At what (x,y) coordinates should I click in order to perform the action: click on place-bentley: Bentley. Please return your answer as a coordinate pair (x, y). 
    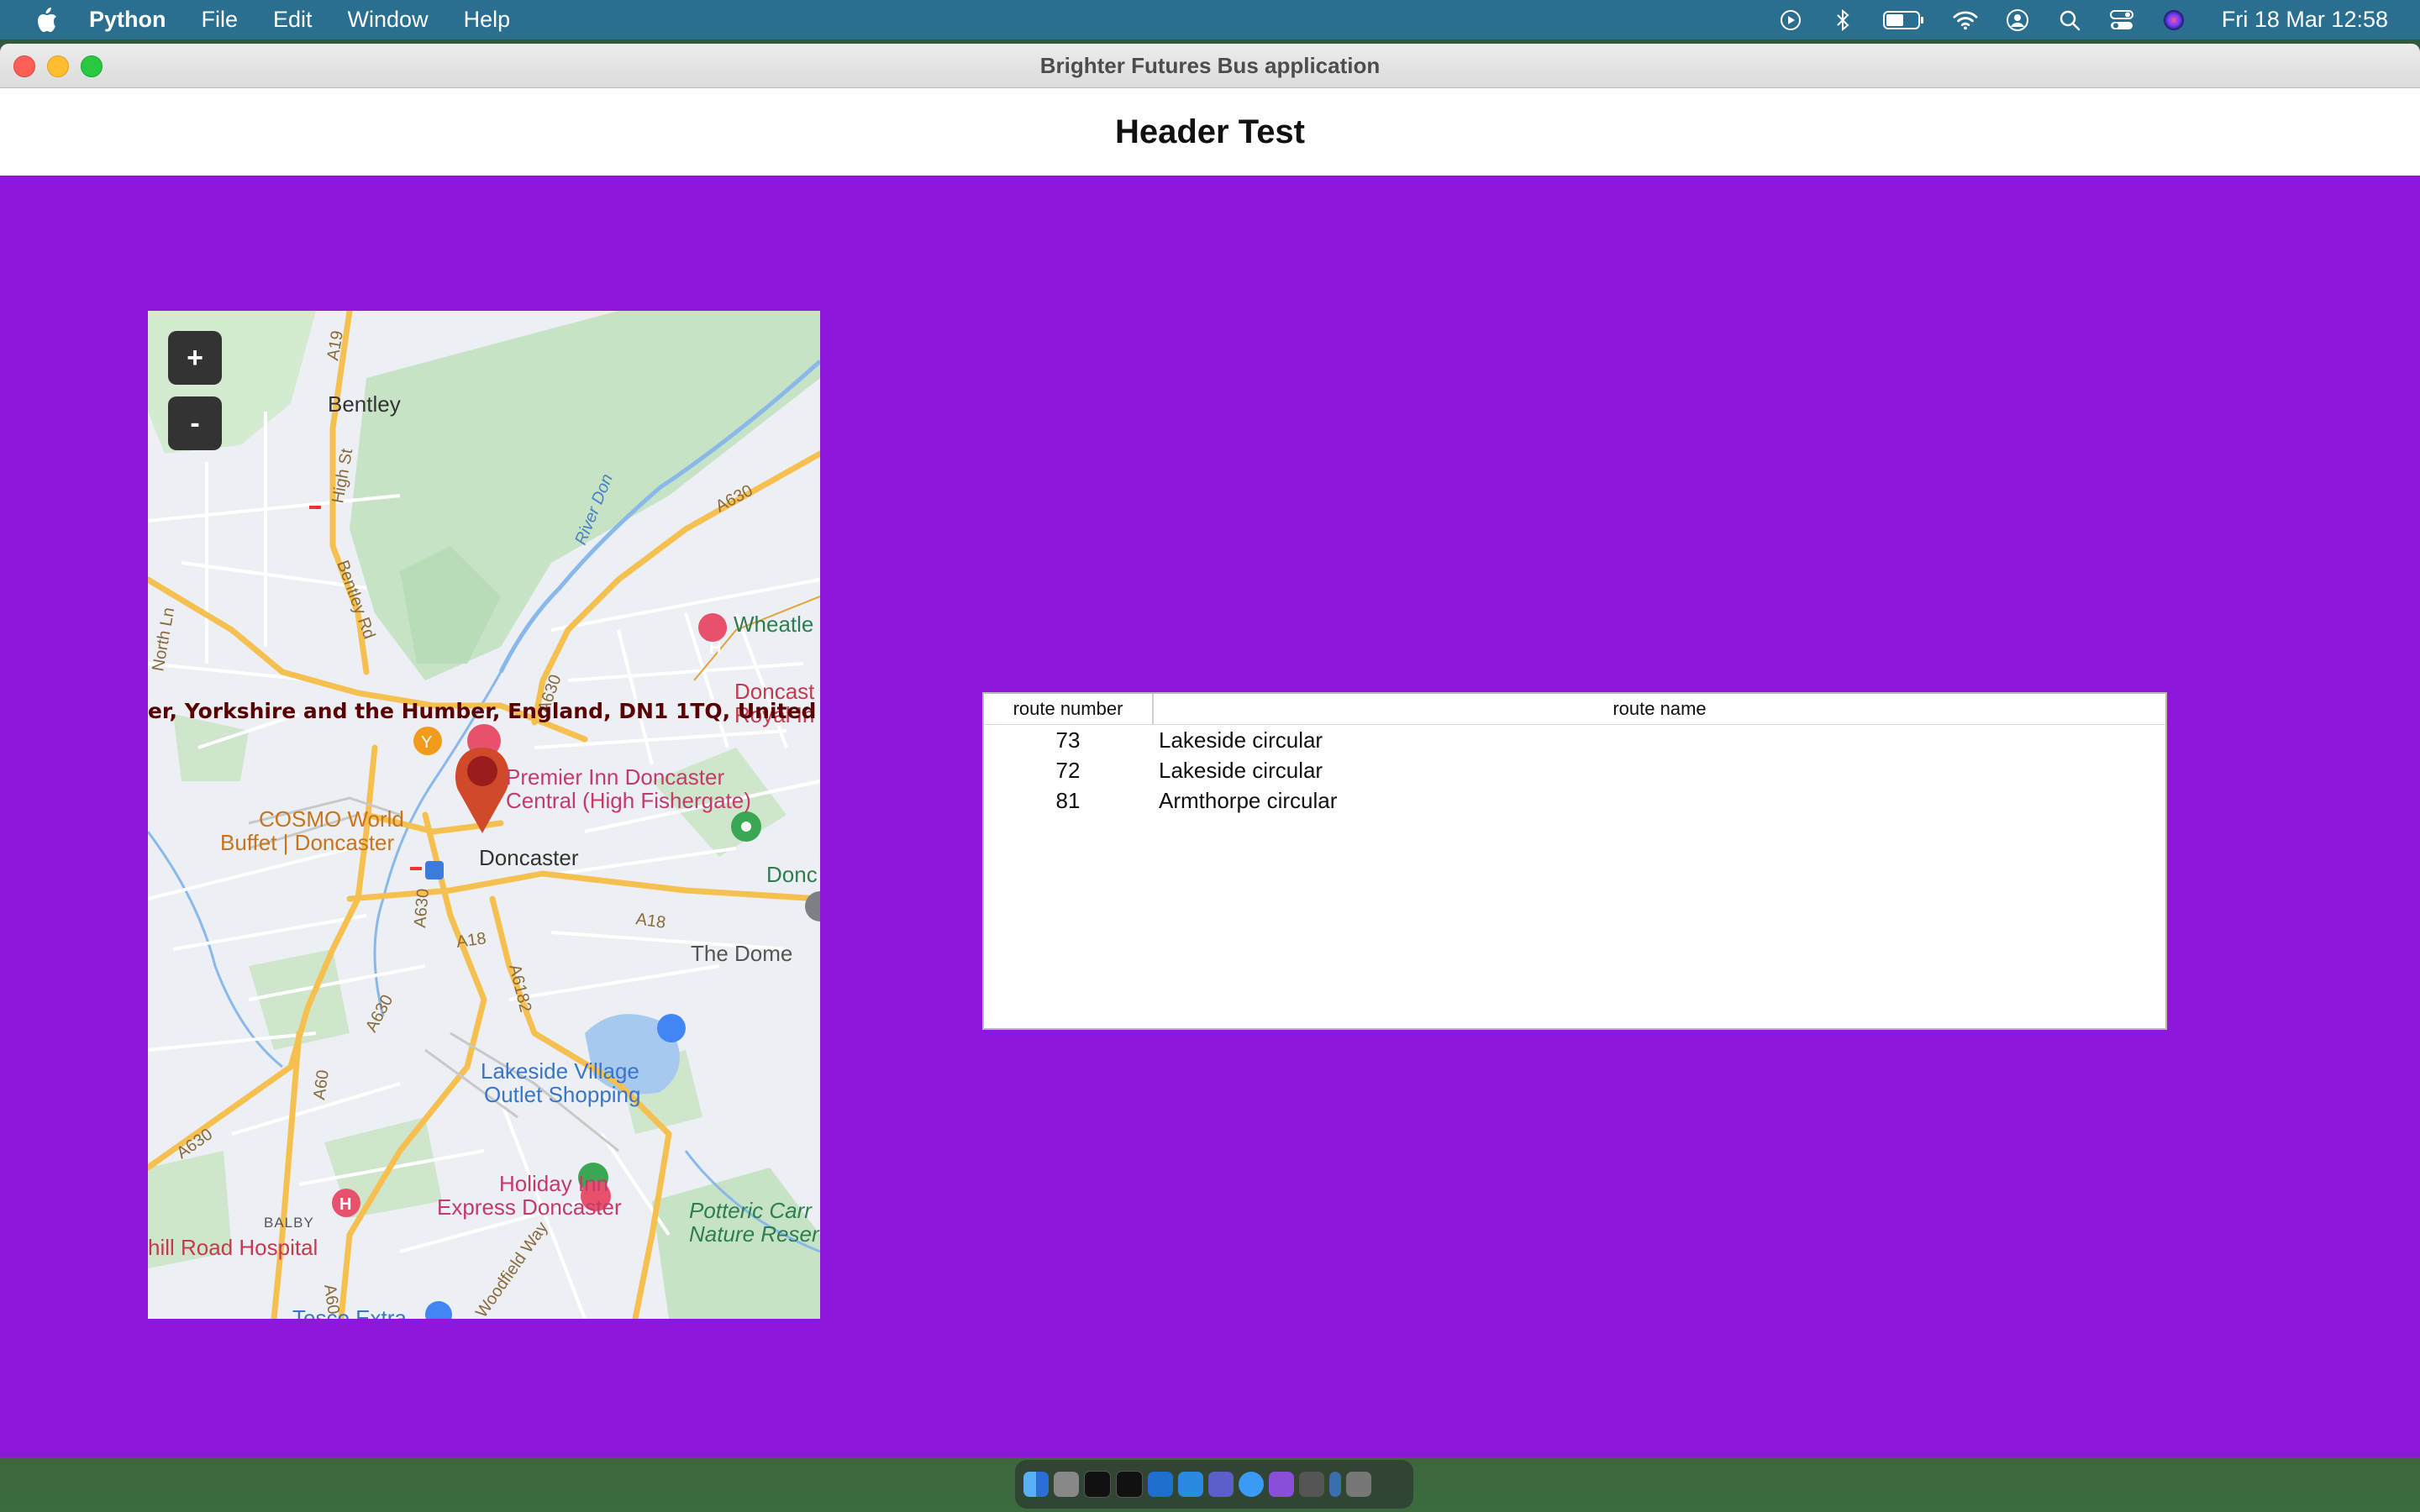
    Looking at the image, I should click on (364, 404).